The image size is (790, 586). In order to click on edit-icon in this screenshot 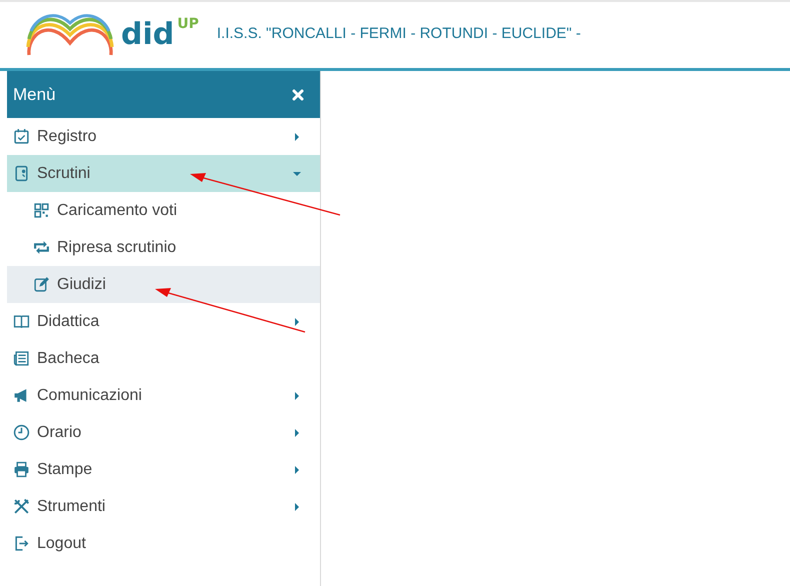, I will do `click(41, 284)`.